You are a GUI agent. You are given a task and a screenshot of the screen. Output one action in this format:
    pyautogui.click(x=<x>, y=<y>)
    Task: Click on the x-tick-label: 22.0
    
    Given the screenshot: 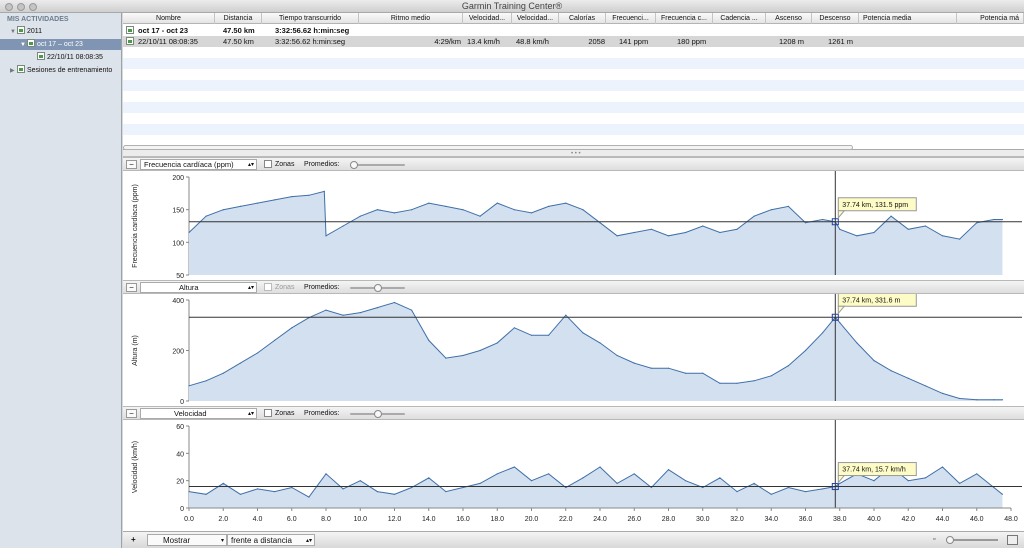 What is the action you would take?
    pyautogui.click(x=566, y=519)
    